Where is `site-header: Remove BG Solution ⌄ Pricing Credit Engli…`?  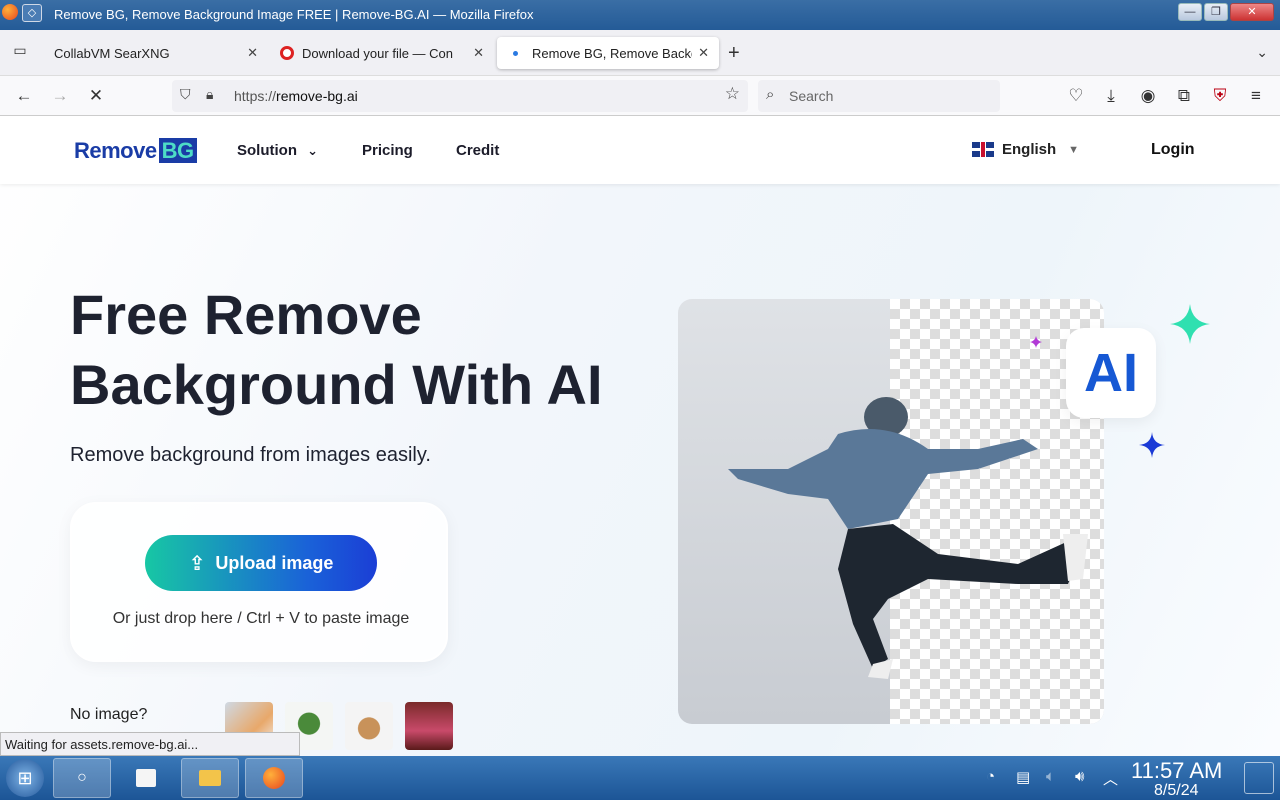
site-header: Remove BG Solution ⌄ Pricing Credit Engli… is located at coordinates (640, 150).